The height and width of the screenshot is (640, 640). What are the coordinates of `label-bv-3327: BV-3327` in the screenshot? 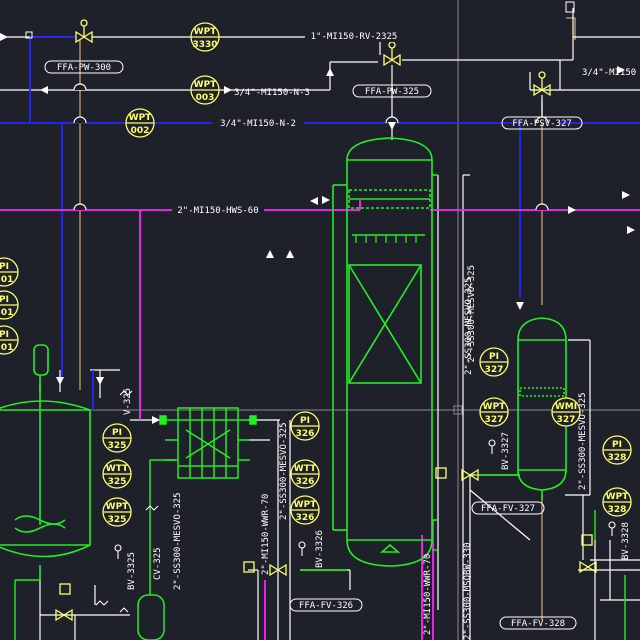 It's located at (506, 451).